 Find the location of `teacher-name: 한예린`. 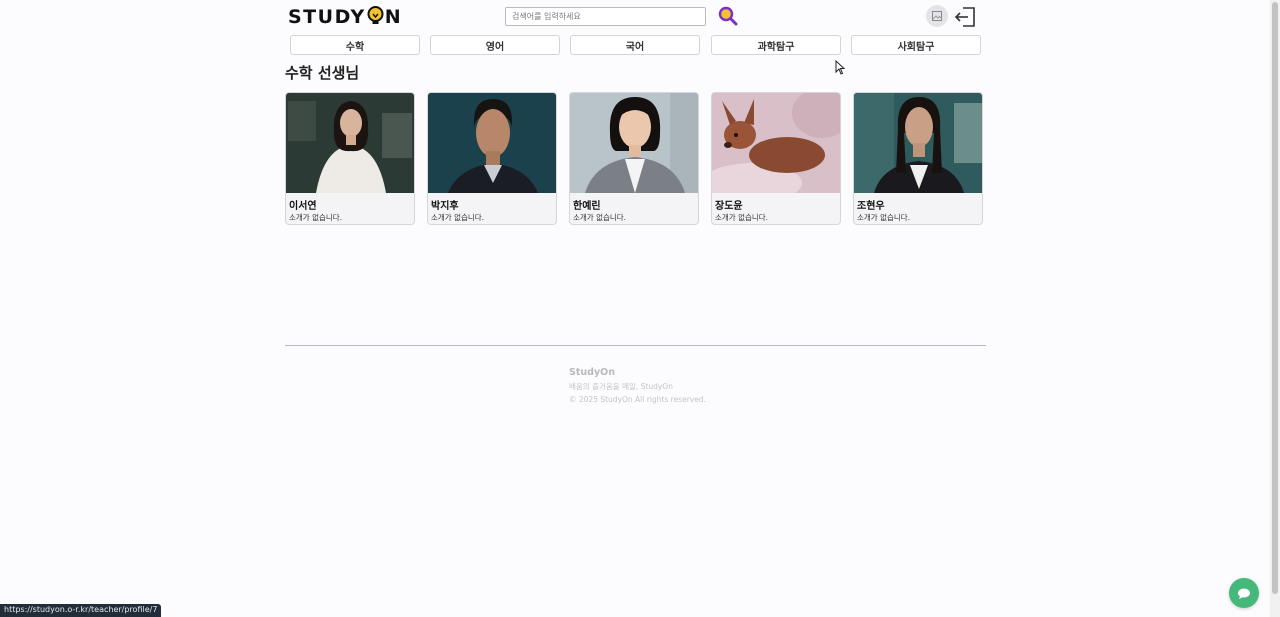

teacher-name: 한예린 is located at coordinates (587, 206).